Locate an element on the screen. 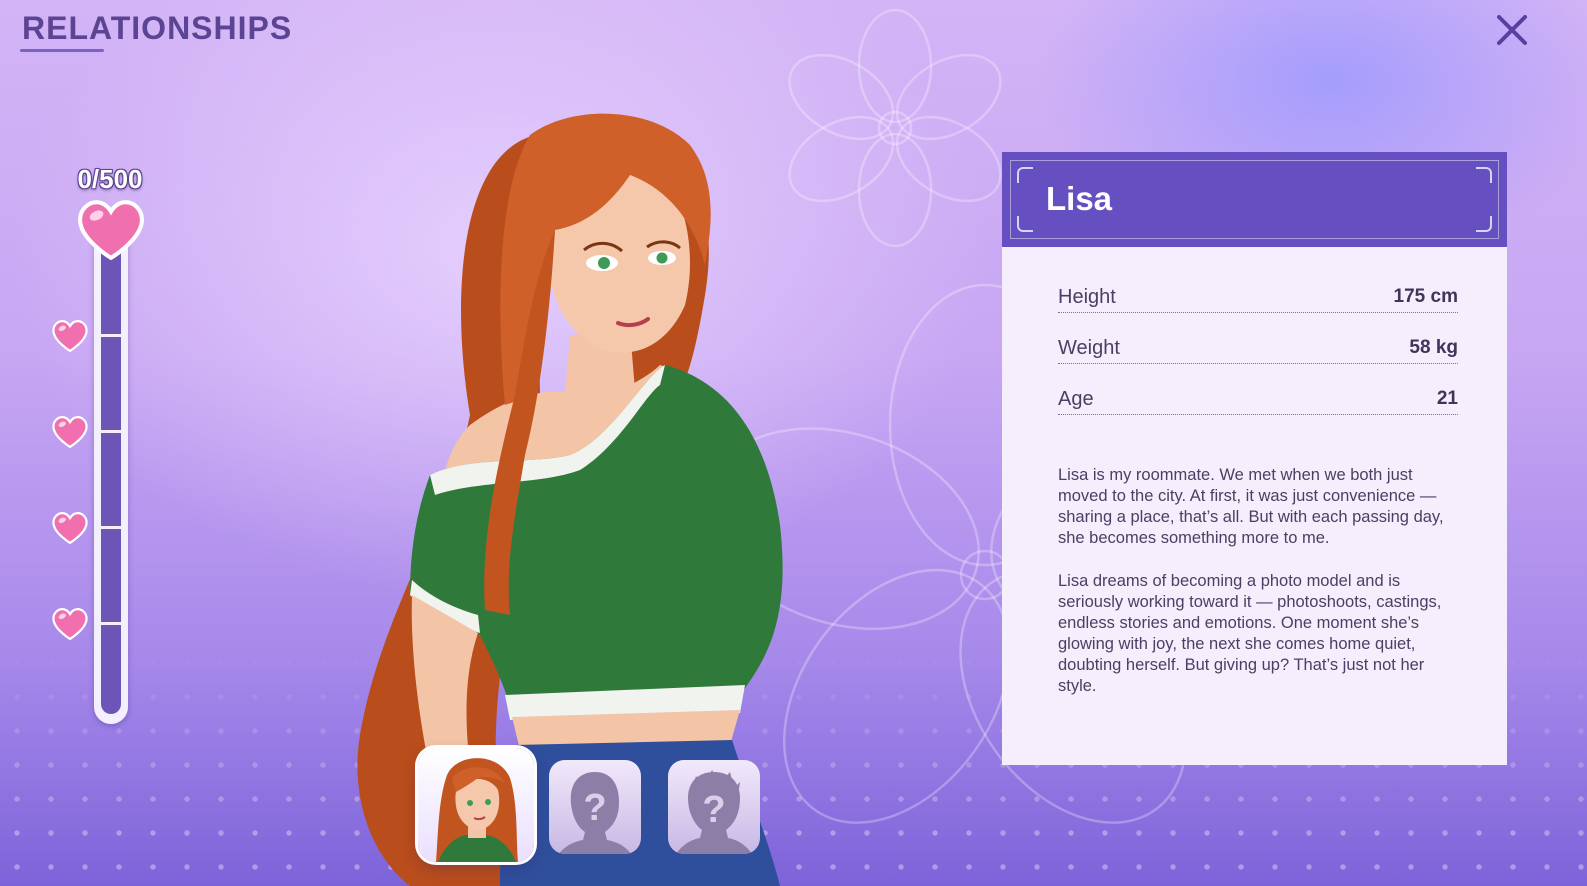  stat-row-age: Age 21 is located at coordinates (1258, 399).